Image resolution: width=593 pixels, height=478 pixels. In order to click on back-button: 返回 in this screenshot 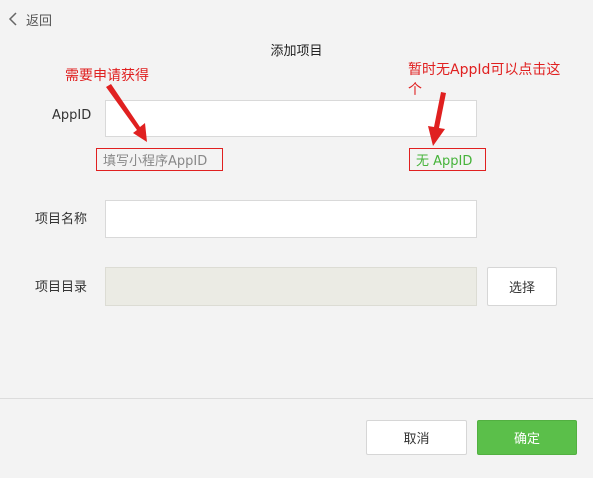, I will do `click(29, 19)`.